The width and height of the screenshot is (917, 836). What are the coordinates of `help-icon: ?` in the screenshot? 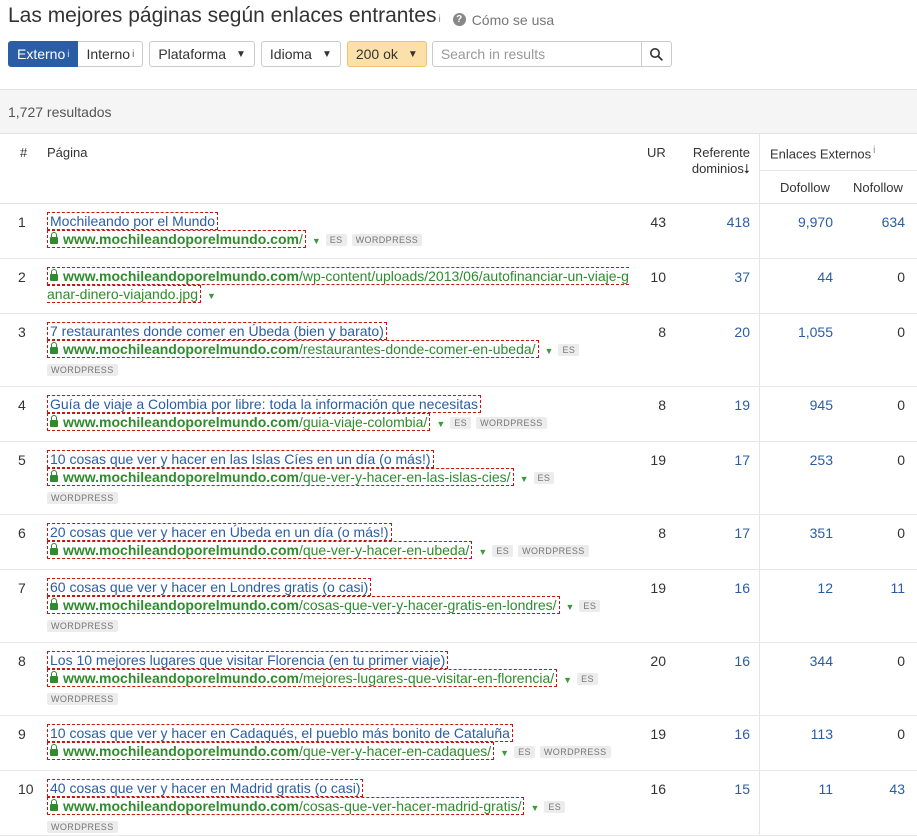 It's located at (459, 19).